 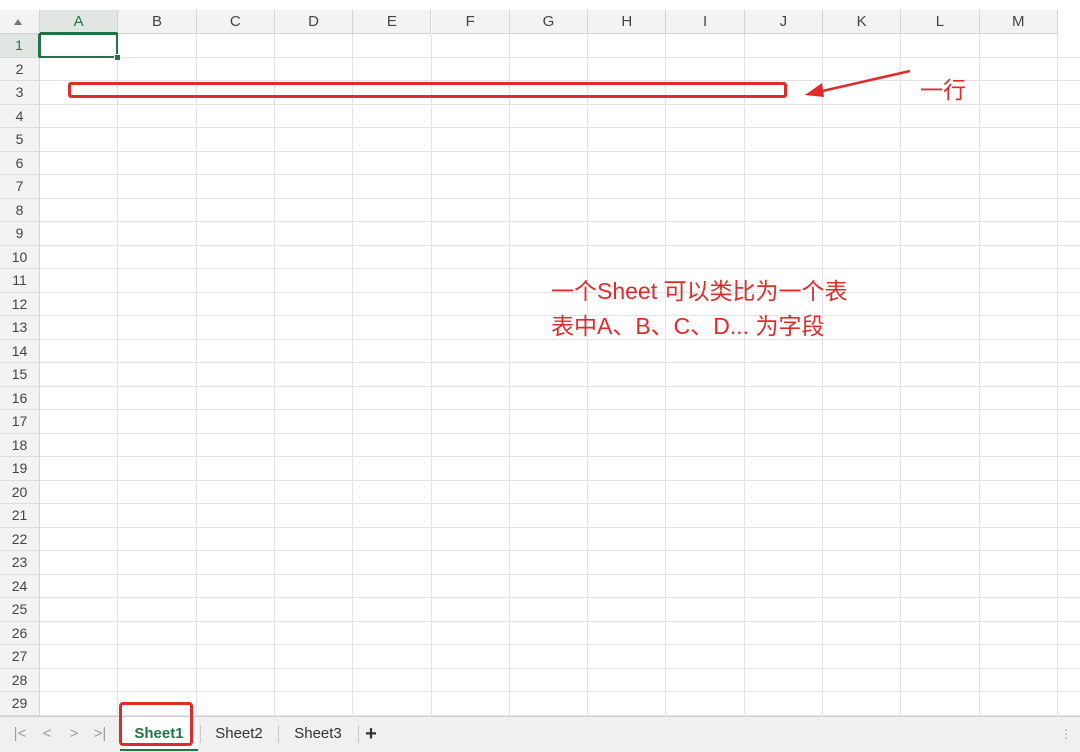 What do you see at coordinates (20, 586) in the screenshot?
I see `row-header-24: 24` at bounding box center [20, 586].